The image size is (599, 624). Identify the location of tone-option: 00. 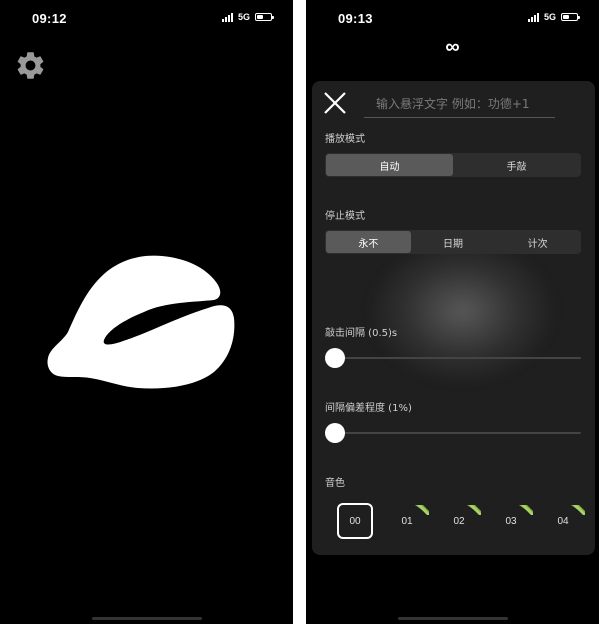
(355, 521).